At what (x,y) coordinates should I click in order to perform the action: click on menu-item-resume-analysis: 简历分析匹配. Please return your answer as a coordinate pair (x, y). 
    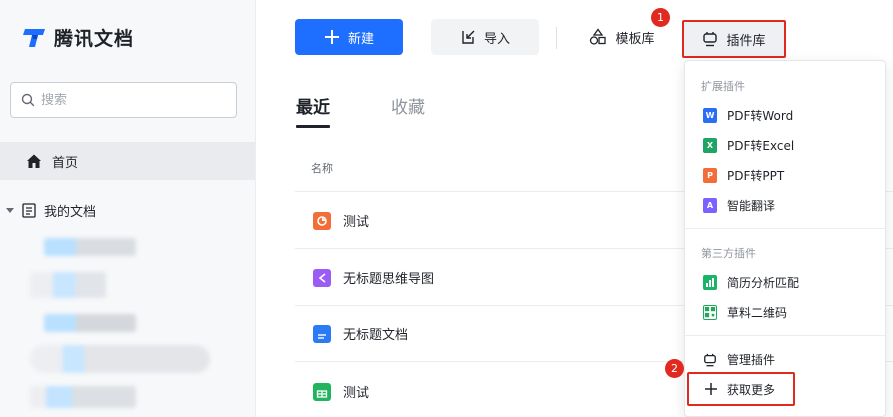
    Looking at the image, I should click on (751, 282).